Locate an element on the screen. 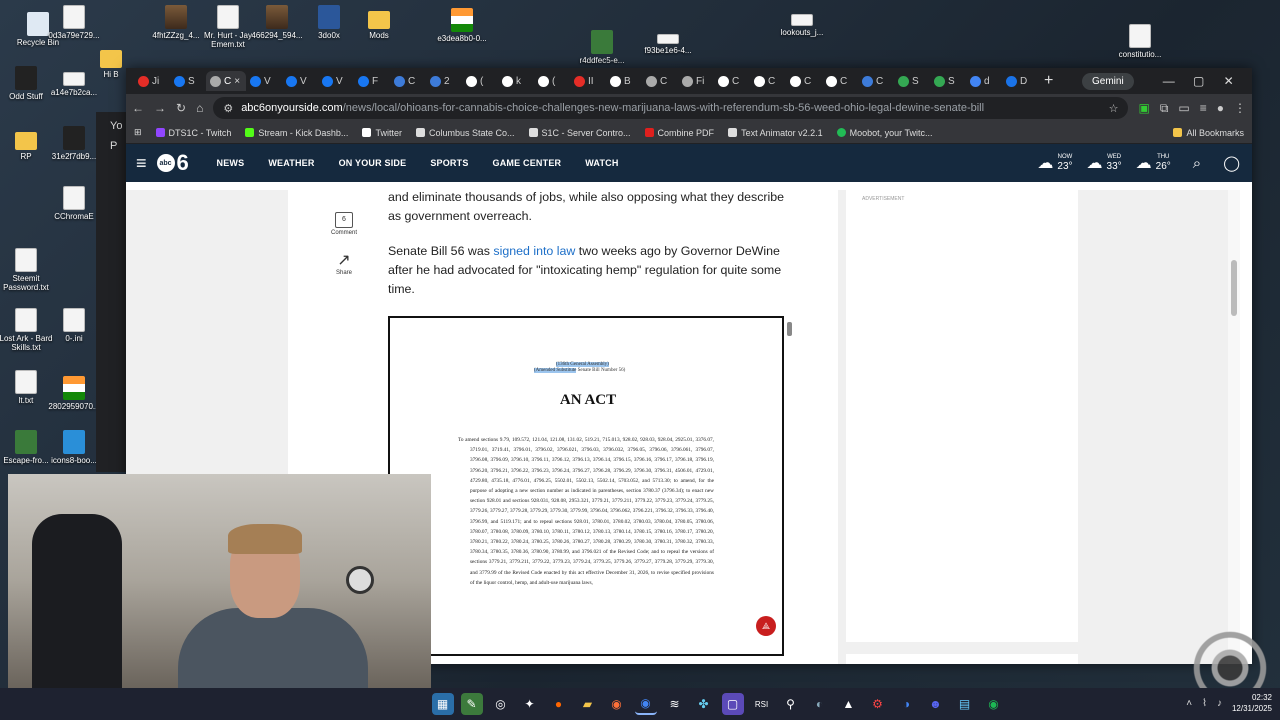  app-icon: ⚙ is located at coordinates (878, 704).